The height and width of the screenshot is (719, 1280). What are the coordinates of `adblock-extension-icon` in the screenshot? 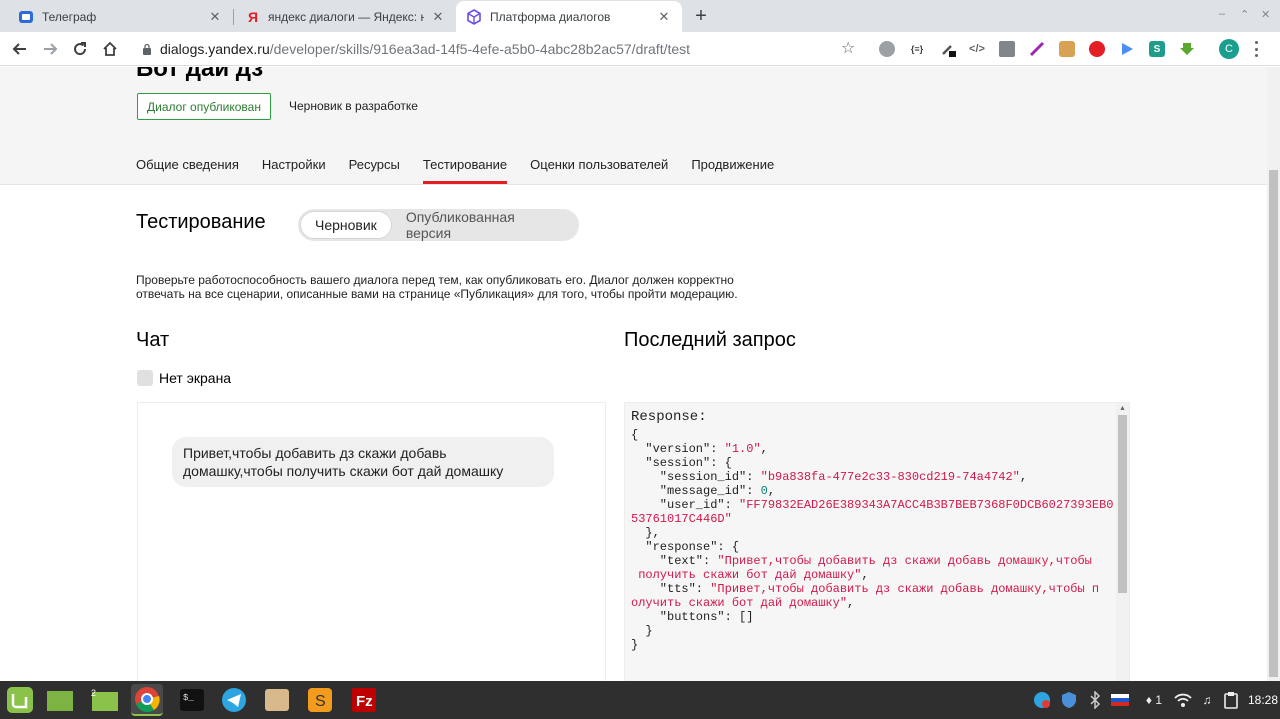 It's located at (1097, 49).